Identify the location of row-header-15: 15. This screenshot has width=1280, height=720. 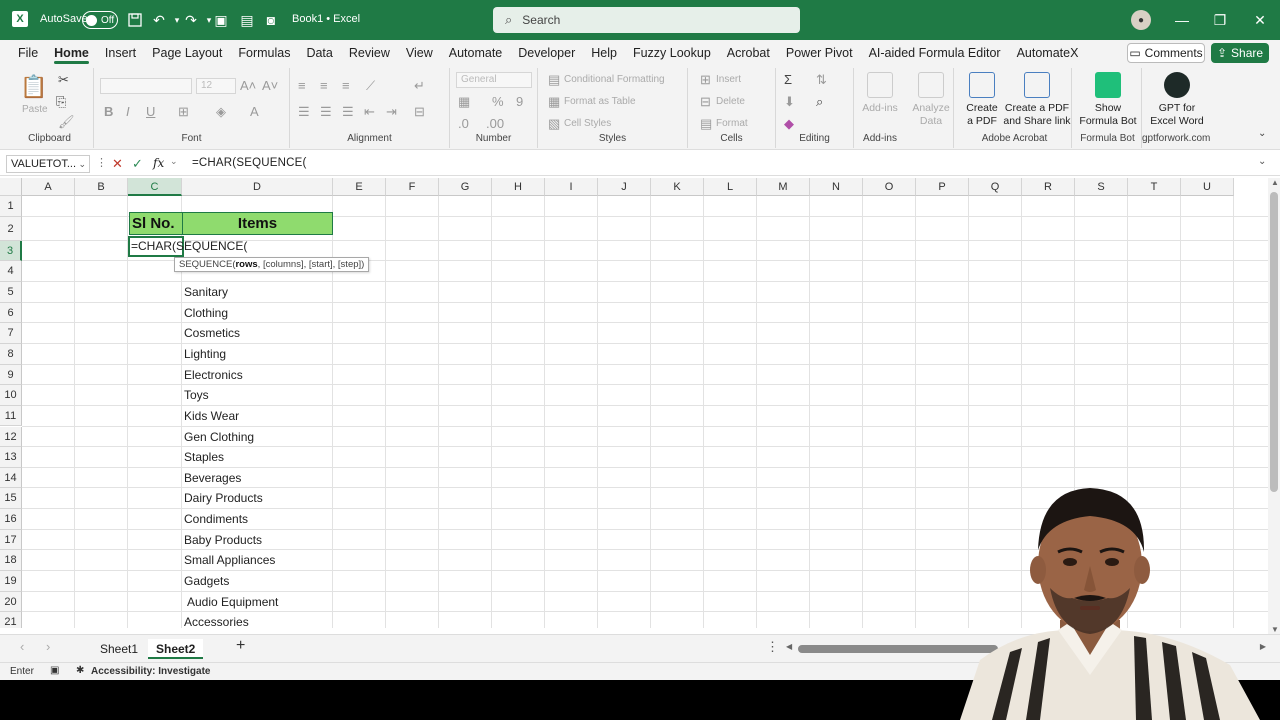
(11, 499).